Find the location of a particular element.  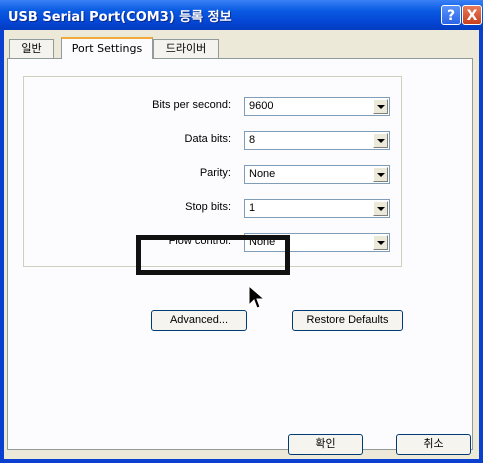

stop-bits-select: 1 is located at coordinates (317, 208).